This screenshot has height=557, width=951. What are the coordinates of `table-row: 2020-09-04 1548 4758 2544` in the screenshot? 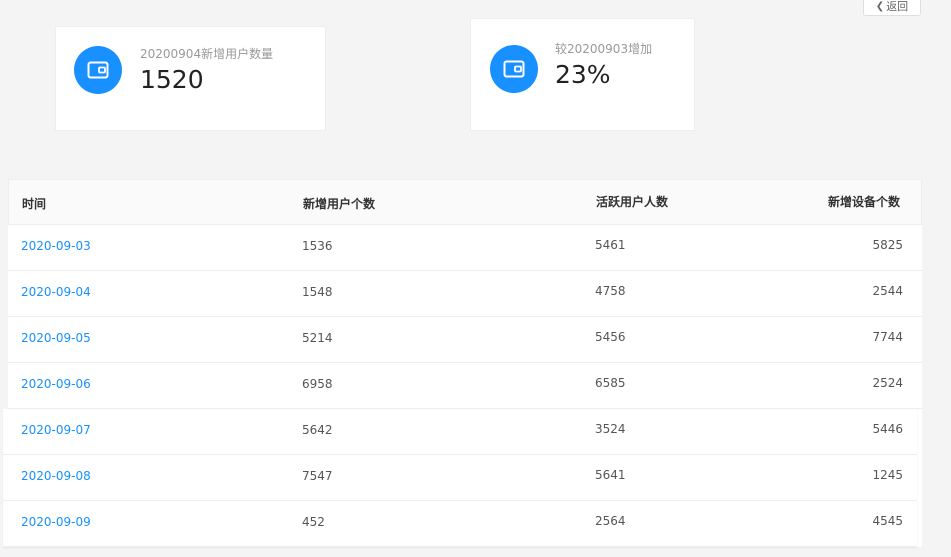 It's located at (465, 294).